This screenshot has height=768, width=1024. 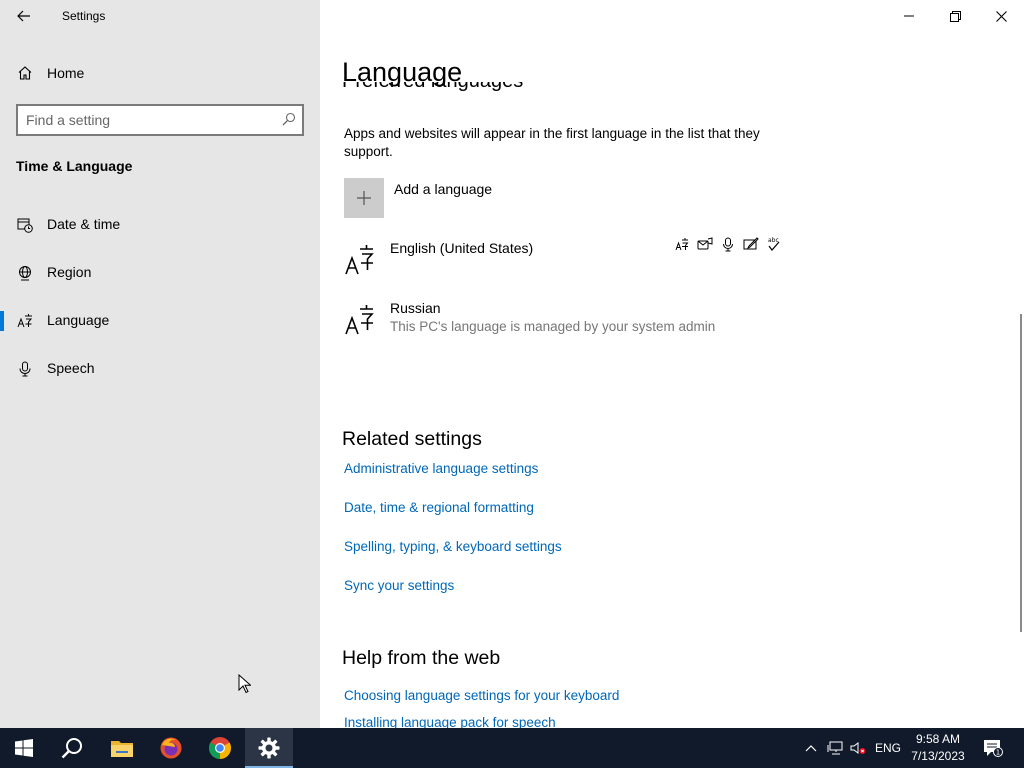 I want to click on globe-icon, so click(x=25, y=273).